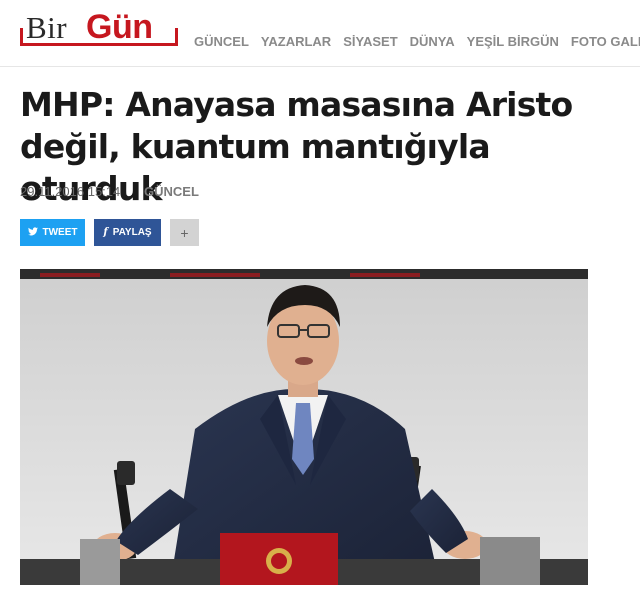 The width and height of the screenshot is (640, 595). What do you see at coordinates (184, 232) in the screenshot?
I see `more-share-button: +` at bounding box center [184, 232].